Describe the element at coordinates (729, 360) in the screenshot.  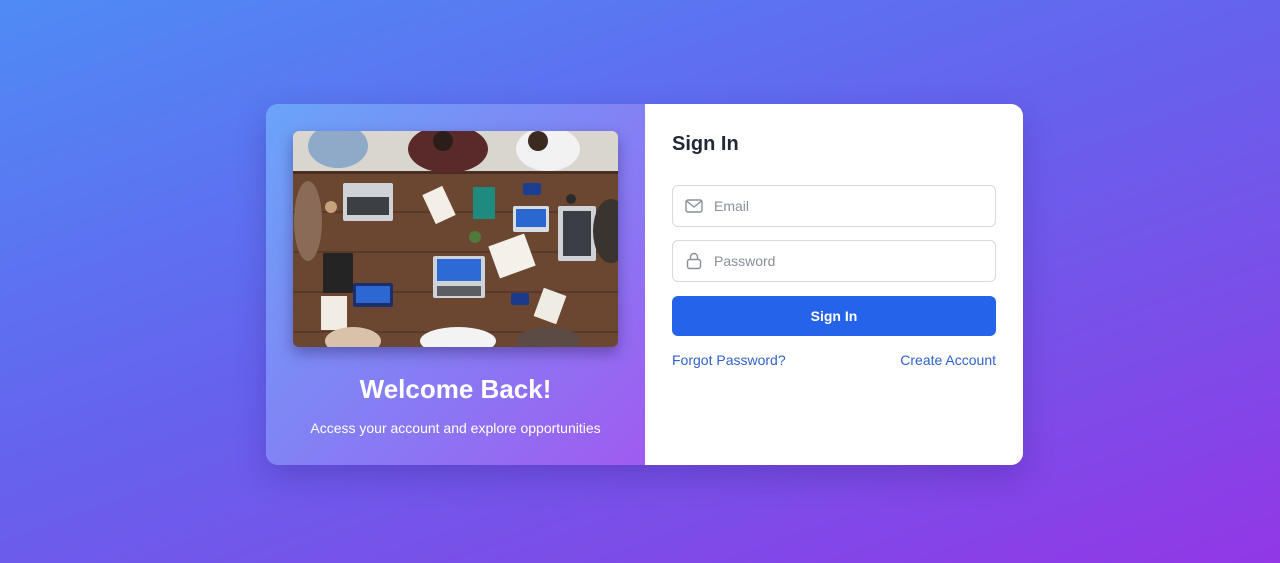
I see `forgot-password-link: Forgot Password?` at that location.